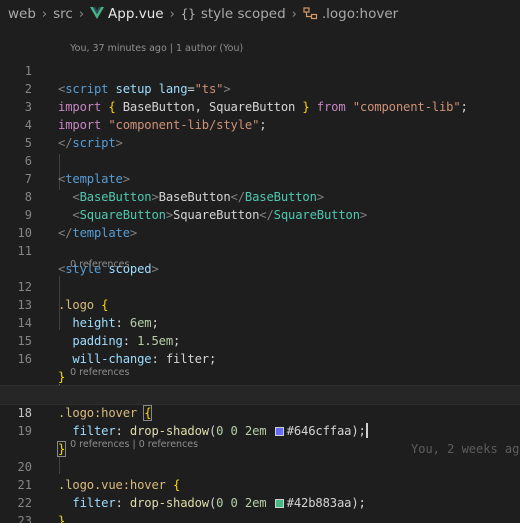 The image size is (520, 523). I want to click on breadcrumb-folder-src: src, so click(63, 14).